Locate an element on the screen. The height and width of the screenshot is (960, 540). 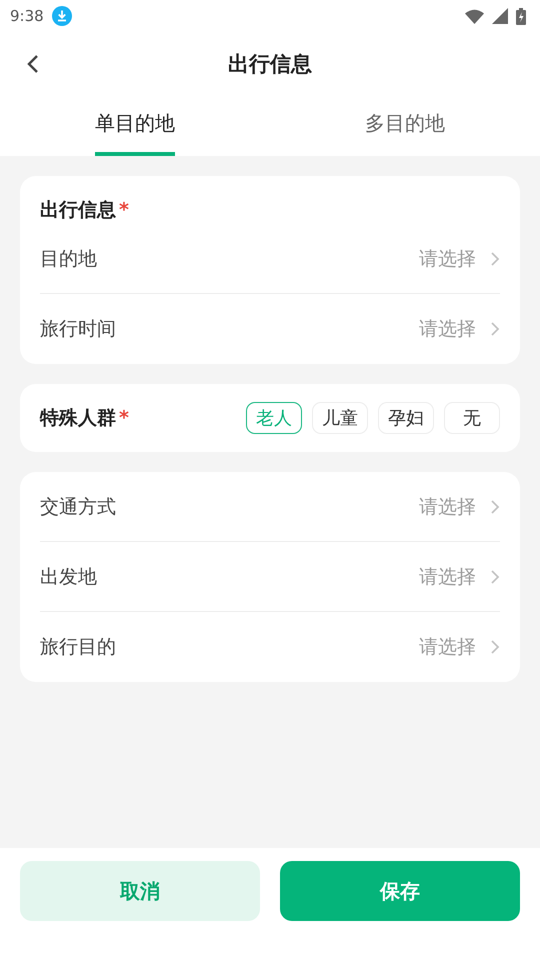
field-label: 出发地 is located at coordinates (69, 577).